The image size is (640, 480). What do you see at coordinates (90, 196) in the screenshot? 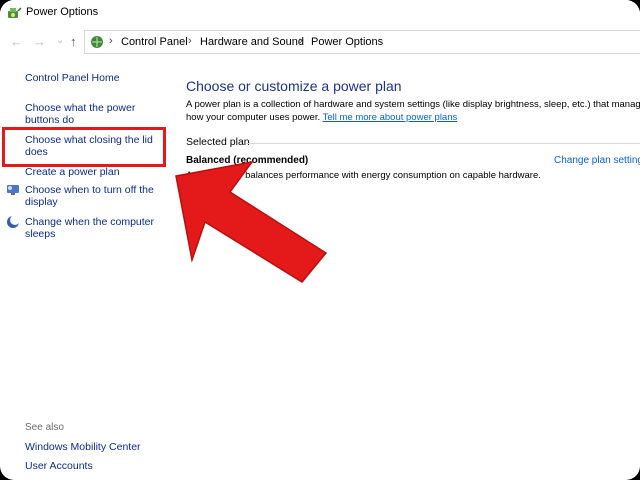
I see `sidebar-item-turn-off-display: Choose when to turn off the display` at bounding box center [90, 196].